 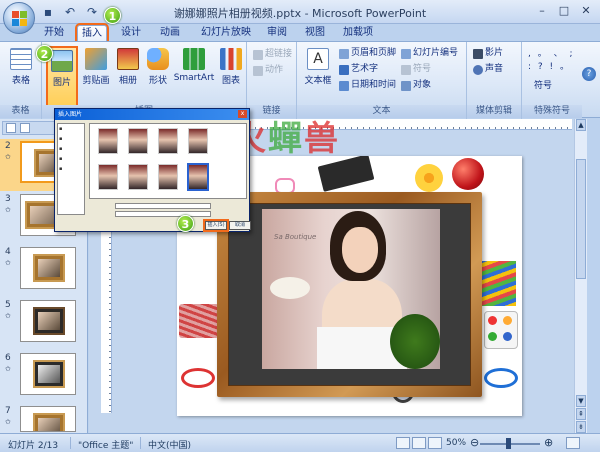 What do you see at coordinates (581, 401) in the screenshot?
I see `scroll-down-icon: ▼` at bounding box center [581, 401].